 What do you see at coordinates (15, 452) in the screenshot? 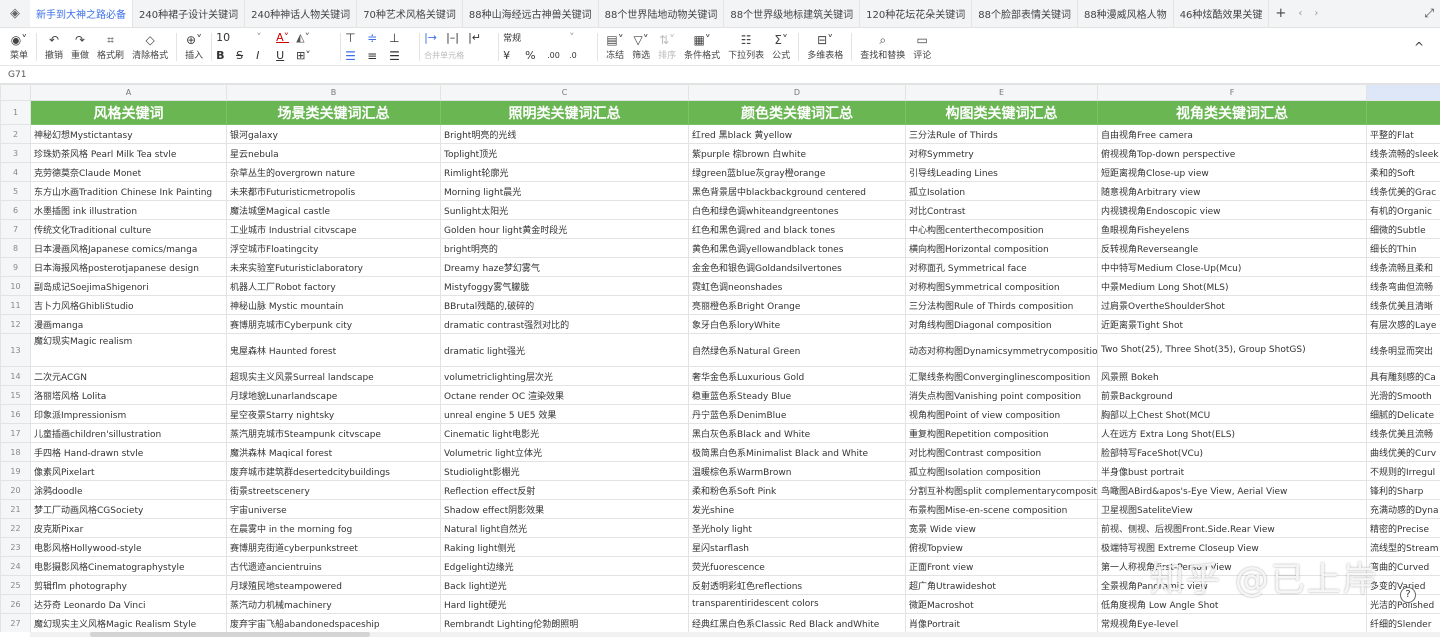
I see `row-number: 18` at bounding box center [15, 452].